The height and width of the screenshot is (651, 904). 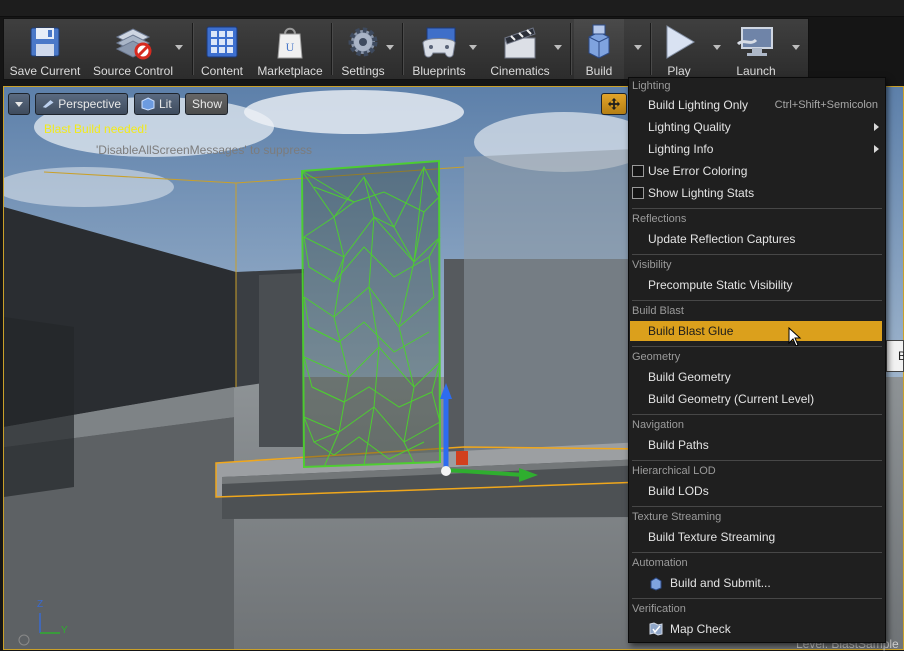 I want to click on use-error-coloring-checkbox, so click(x=638, y=171).